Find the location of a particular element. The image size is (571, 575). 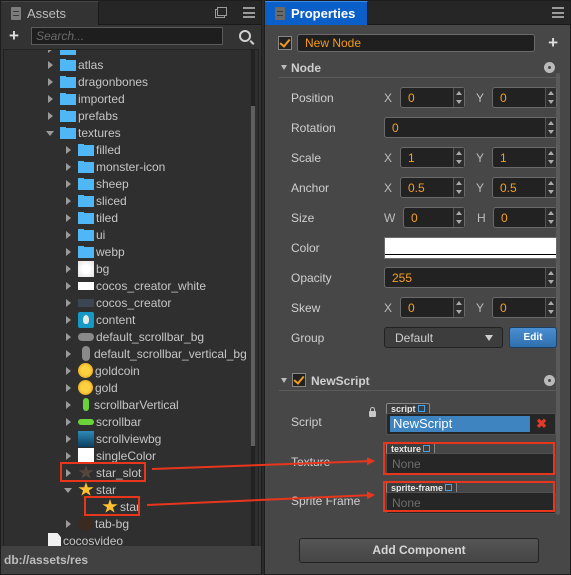

tree-item-tiled: tiled is located at coordinates (91, 217).